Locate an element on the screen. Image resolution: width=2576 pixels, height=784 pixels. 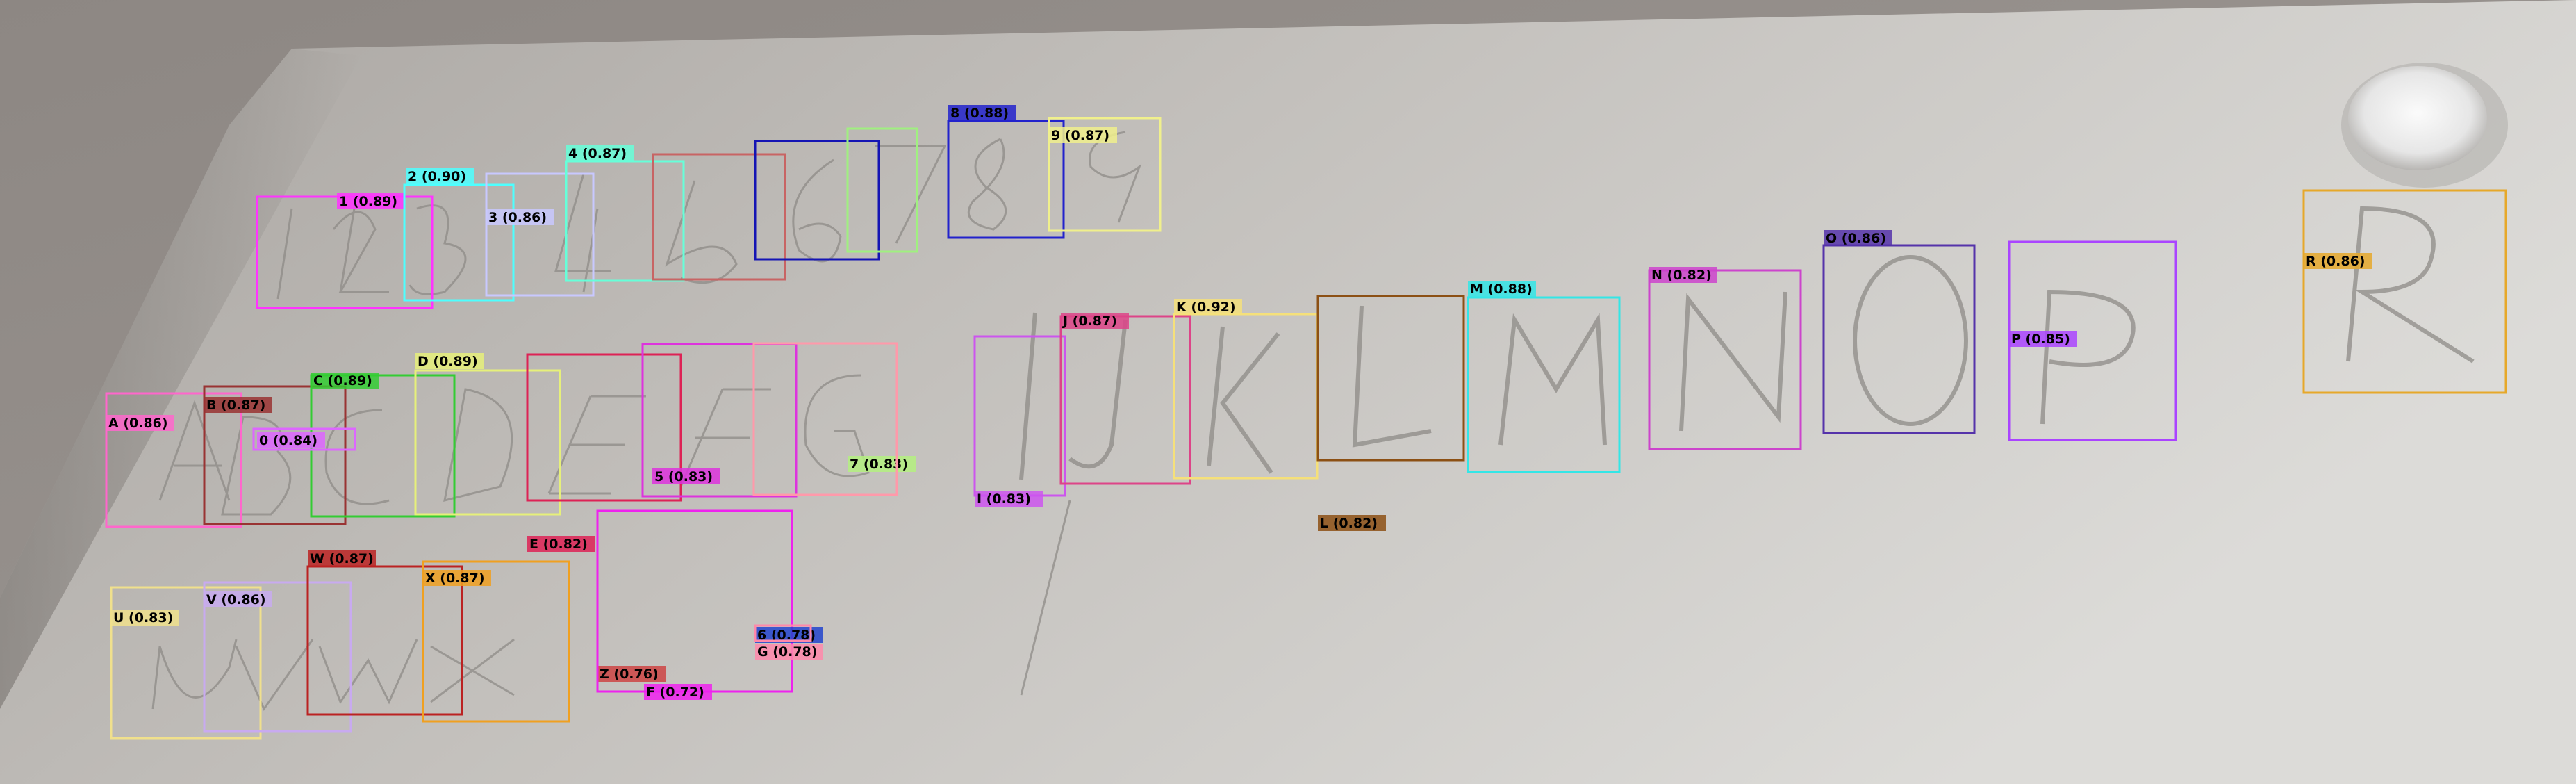
detection-label: X (0.87) is located at coordinates (457, 578).